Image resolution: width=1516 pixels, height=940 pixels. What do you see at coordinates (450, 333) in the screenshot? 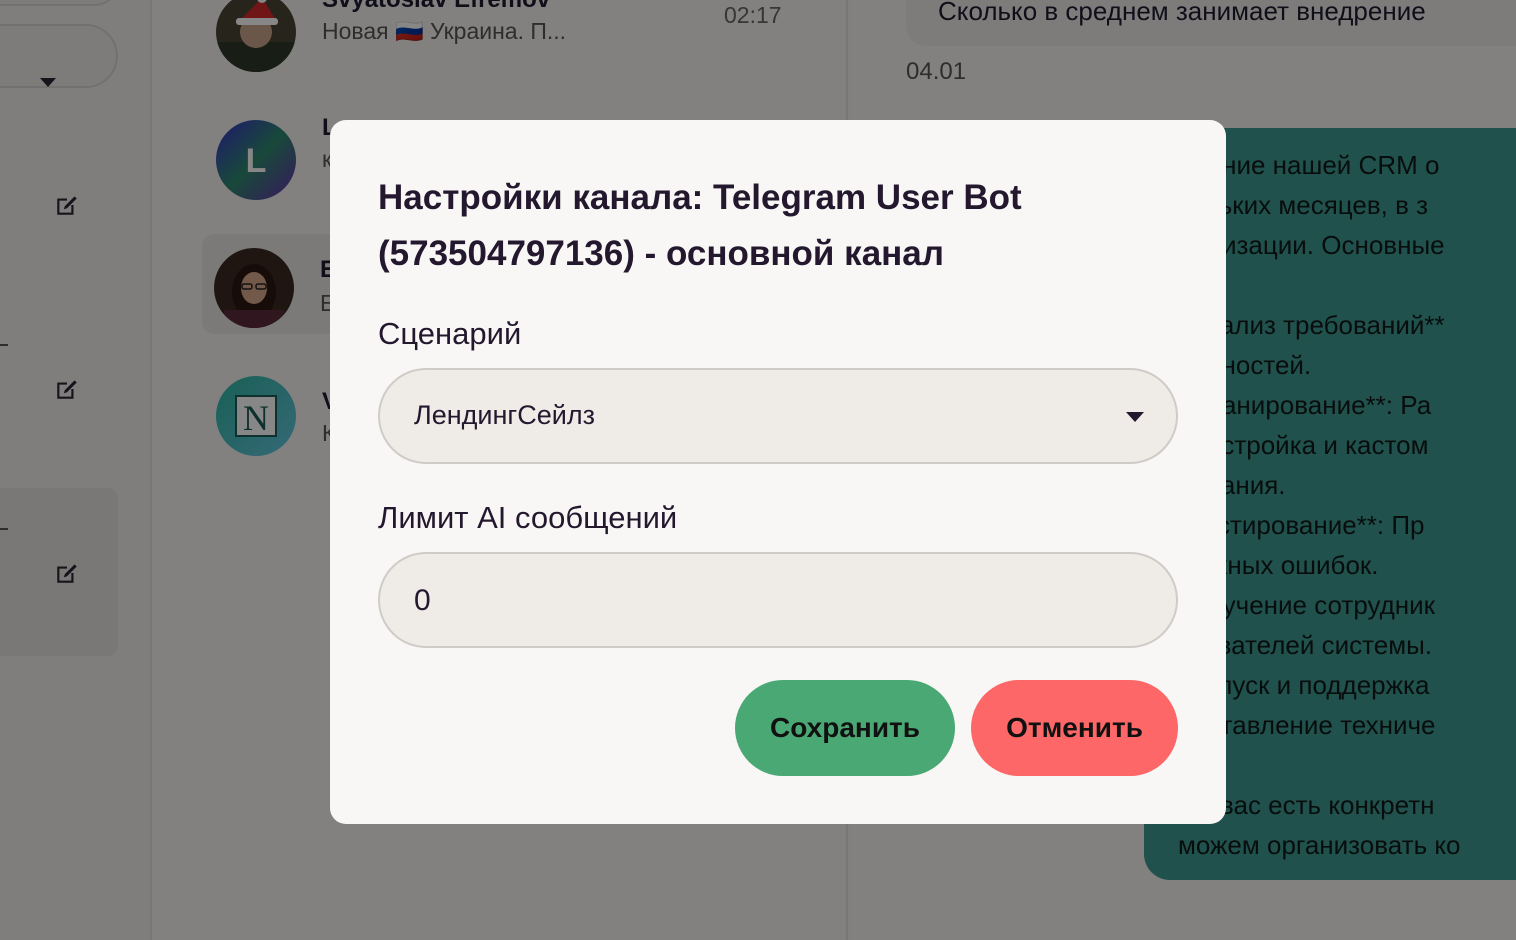
I see `scenario-label: Сценарий` at bounding box center [450, 333].